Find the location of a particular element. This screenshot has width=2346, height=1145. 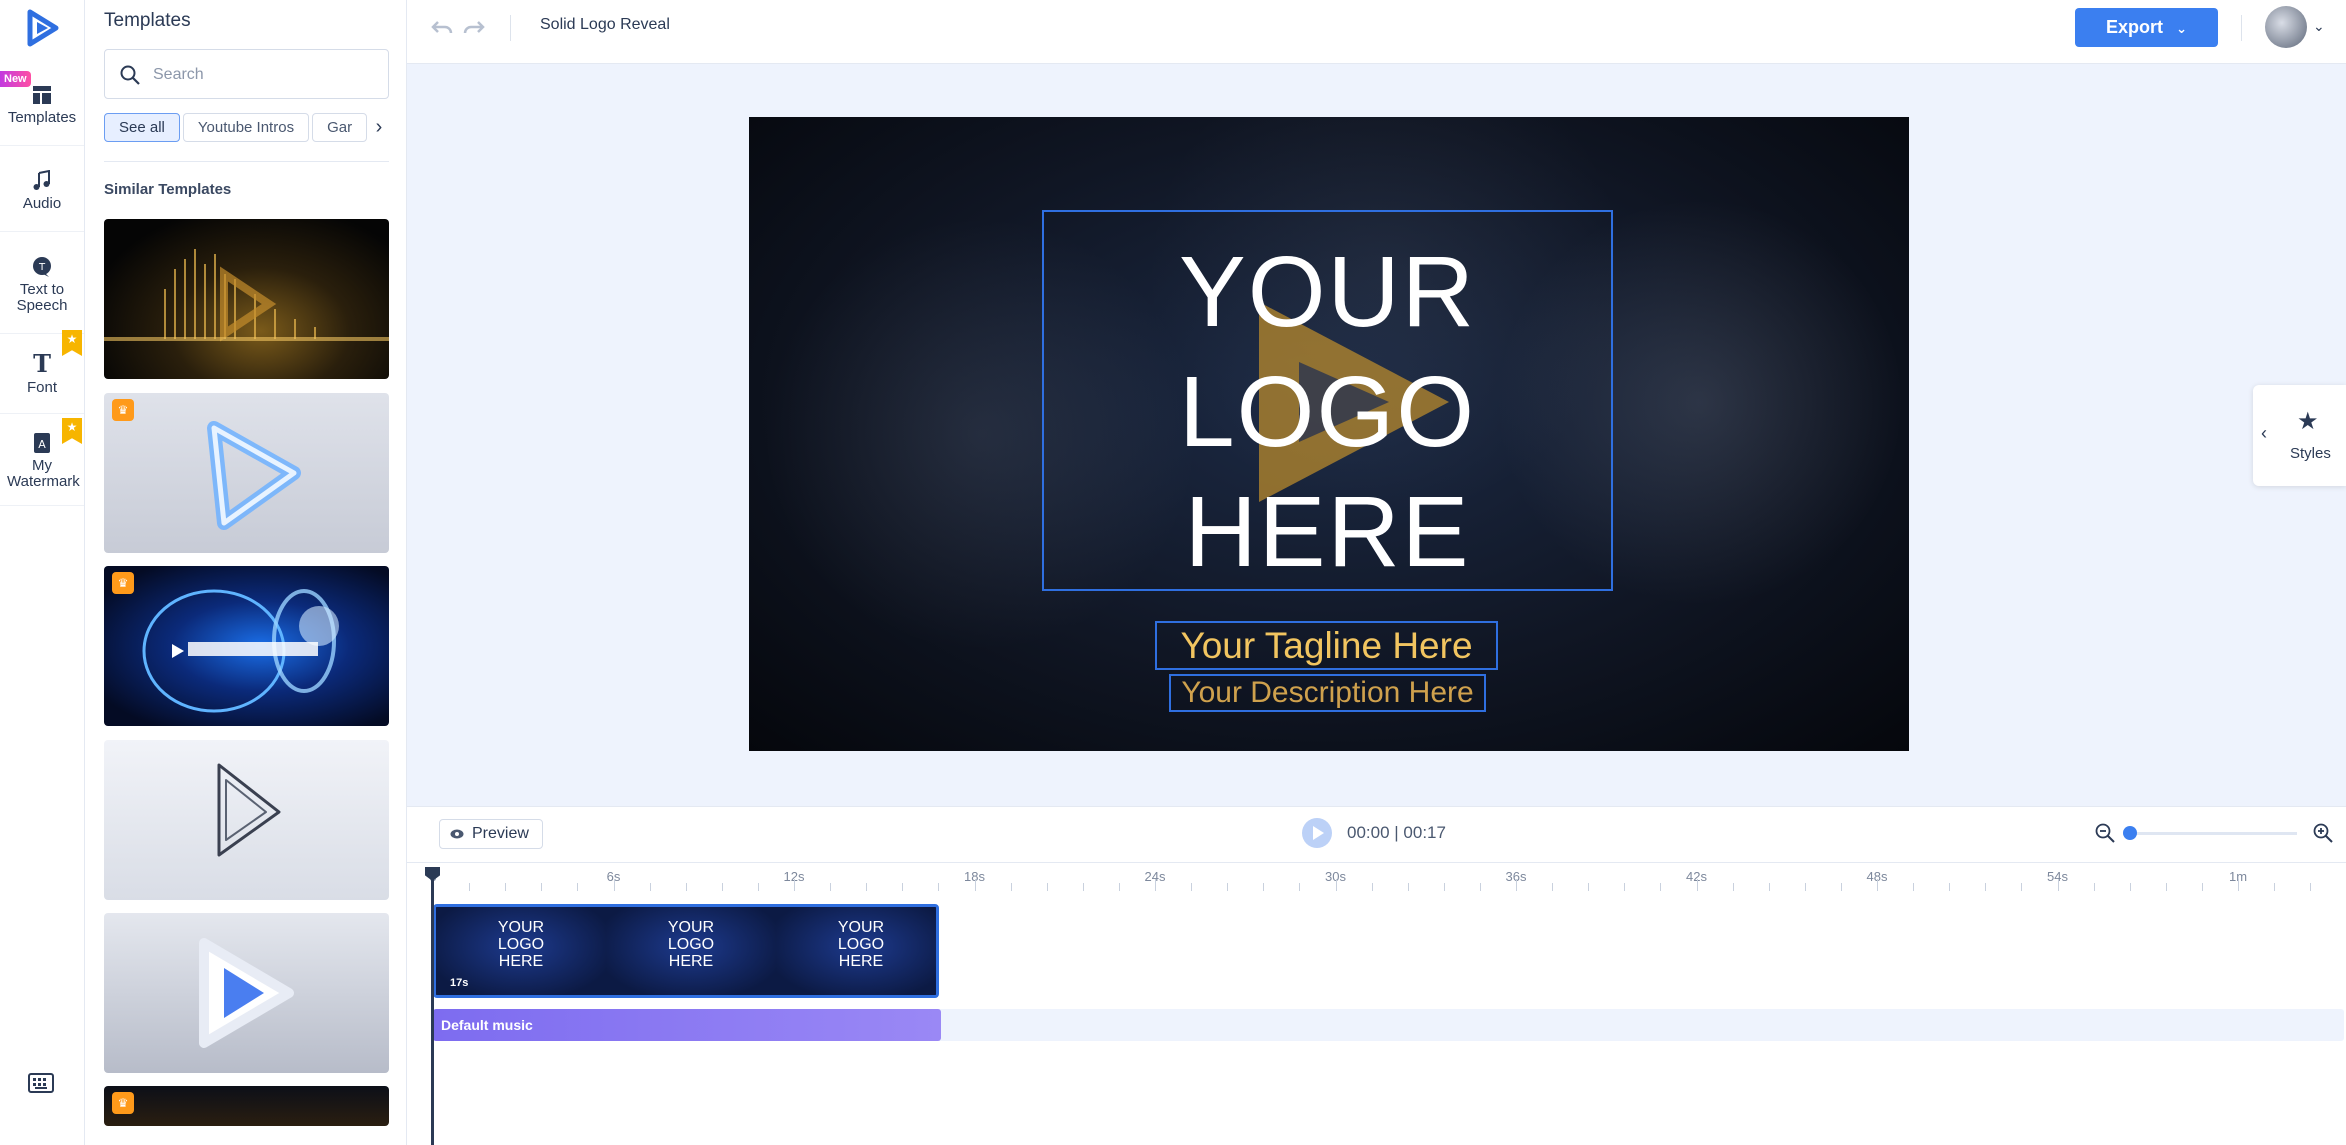

search-icon is located at coordinates (130, 75).